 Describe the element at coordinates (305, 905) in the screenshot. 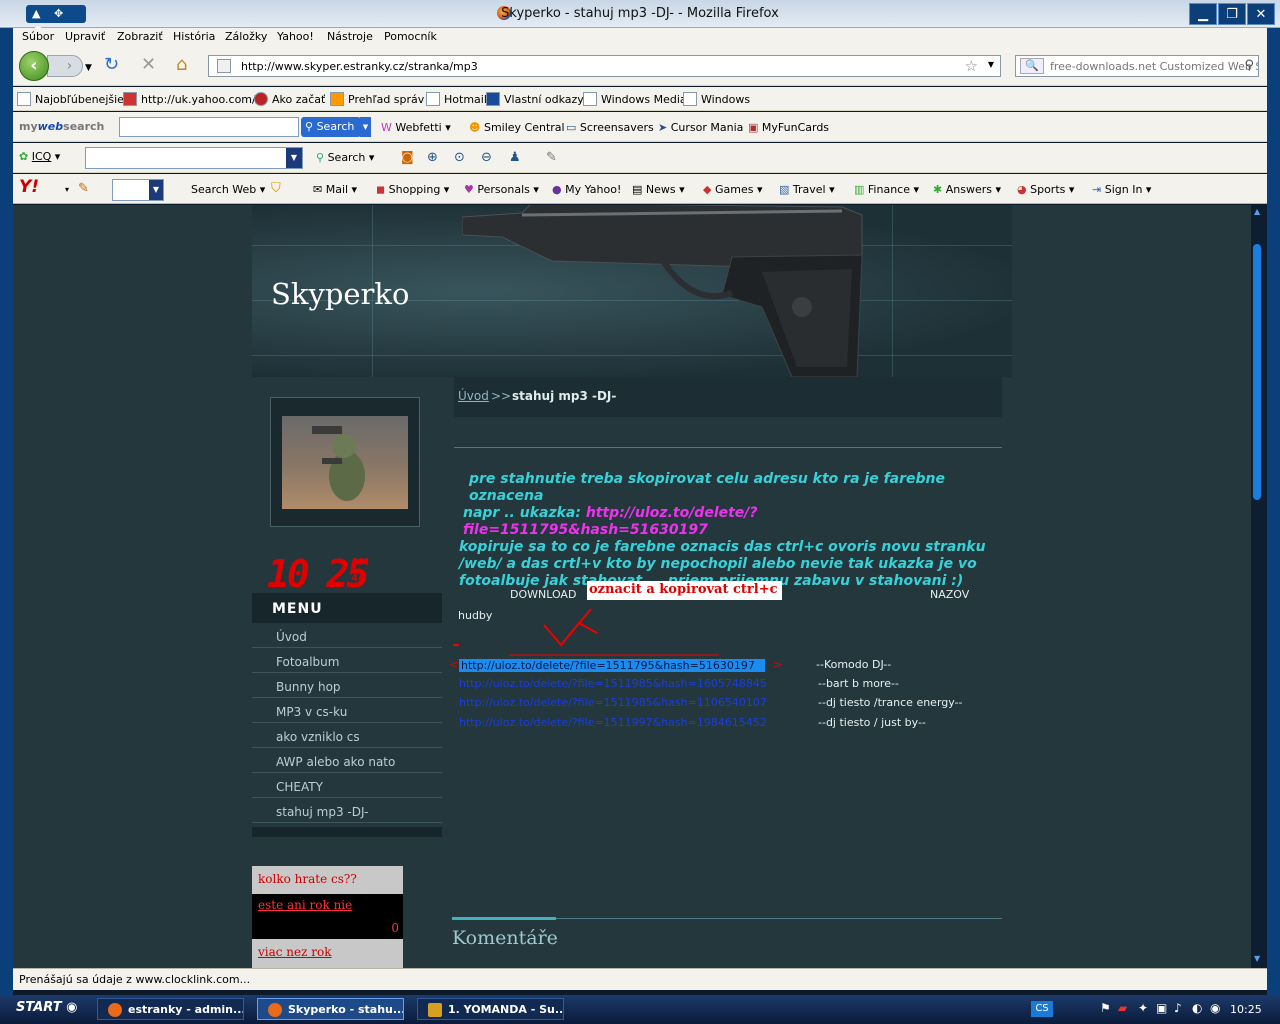

I see `poll-answer-1-label: este ani rok nie` at that location.